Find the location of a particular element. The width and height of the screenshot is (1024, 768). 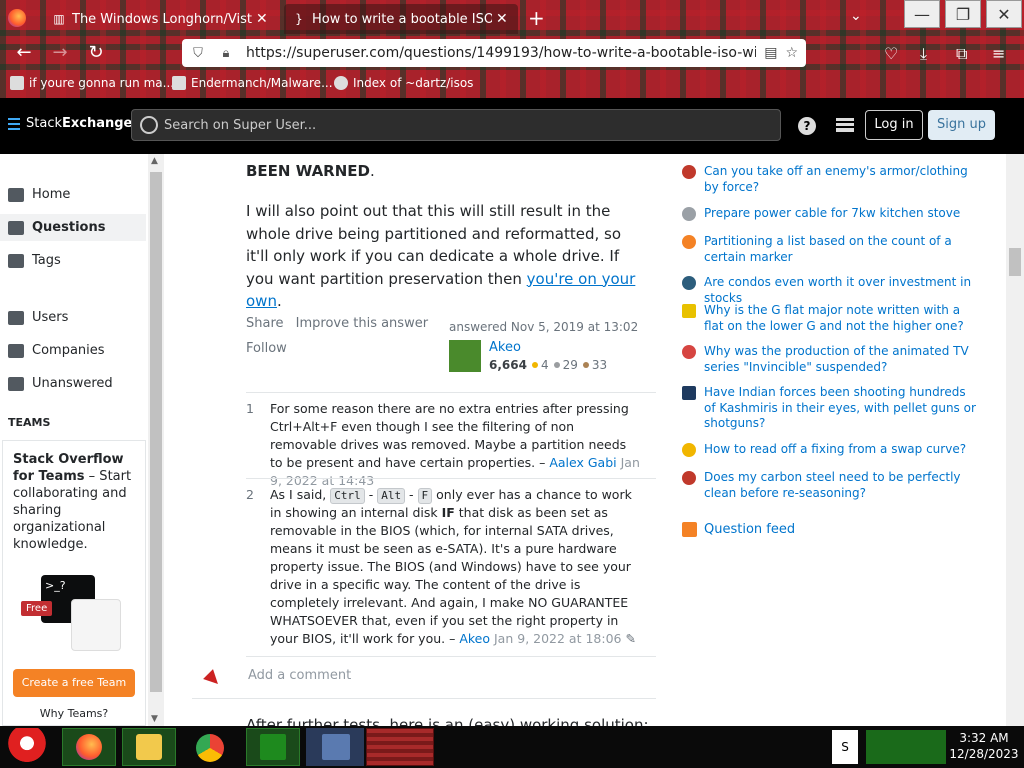

stackexchange-logo: Stack Exchange is located at coordinates (70, 123).